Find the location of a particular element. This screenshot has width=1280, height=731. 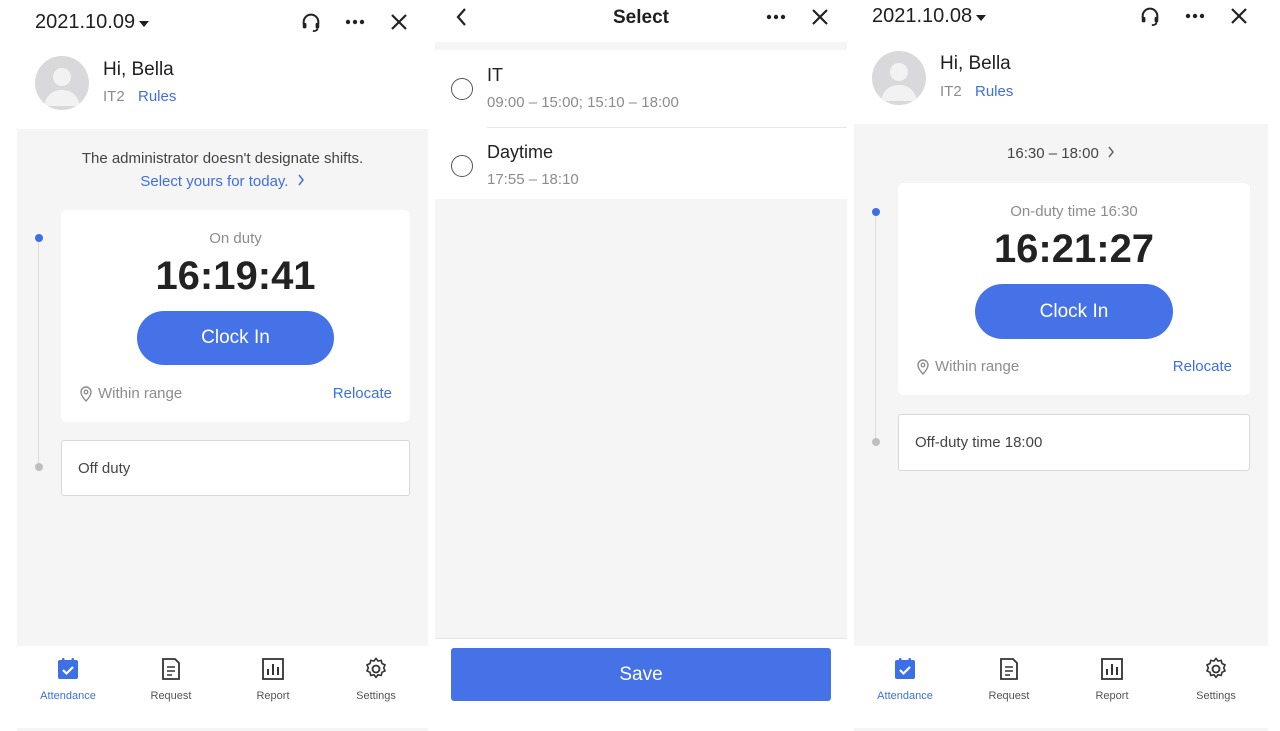

header: 2021.10.09 Hi, Bella IT2 Rules is located at coordinates (222, 64).